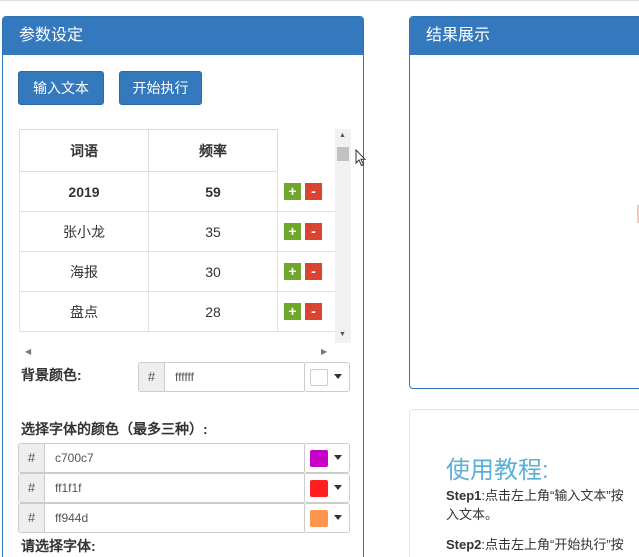 This screenshot has width=639, height=557. I want to click on frequency-cell: 59, so click(213, 191).